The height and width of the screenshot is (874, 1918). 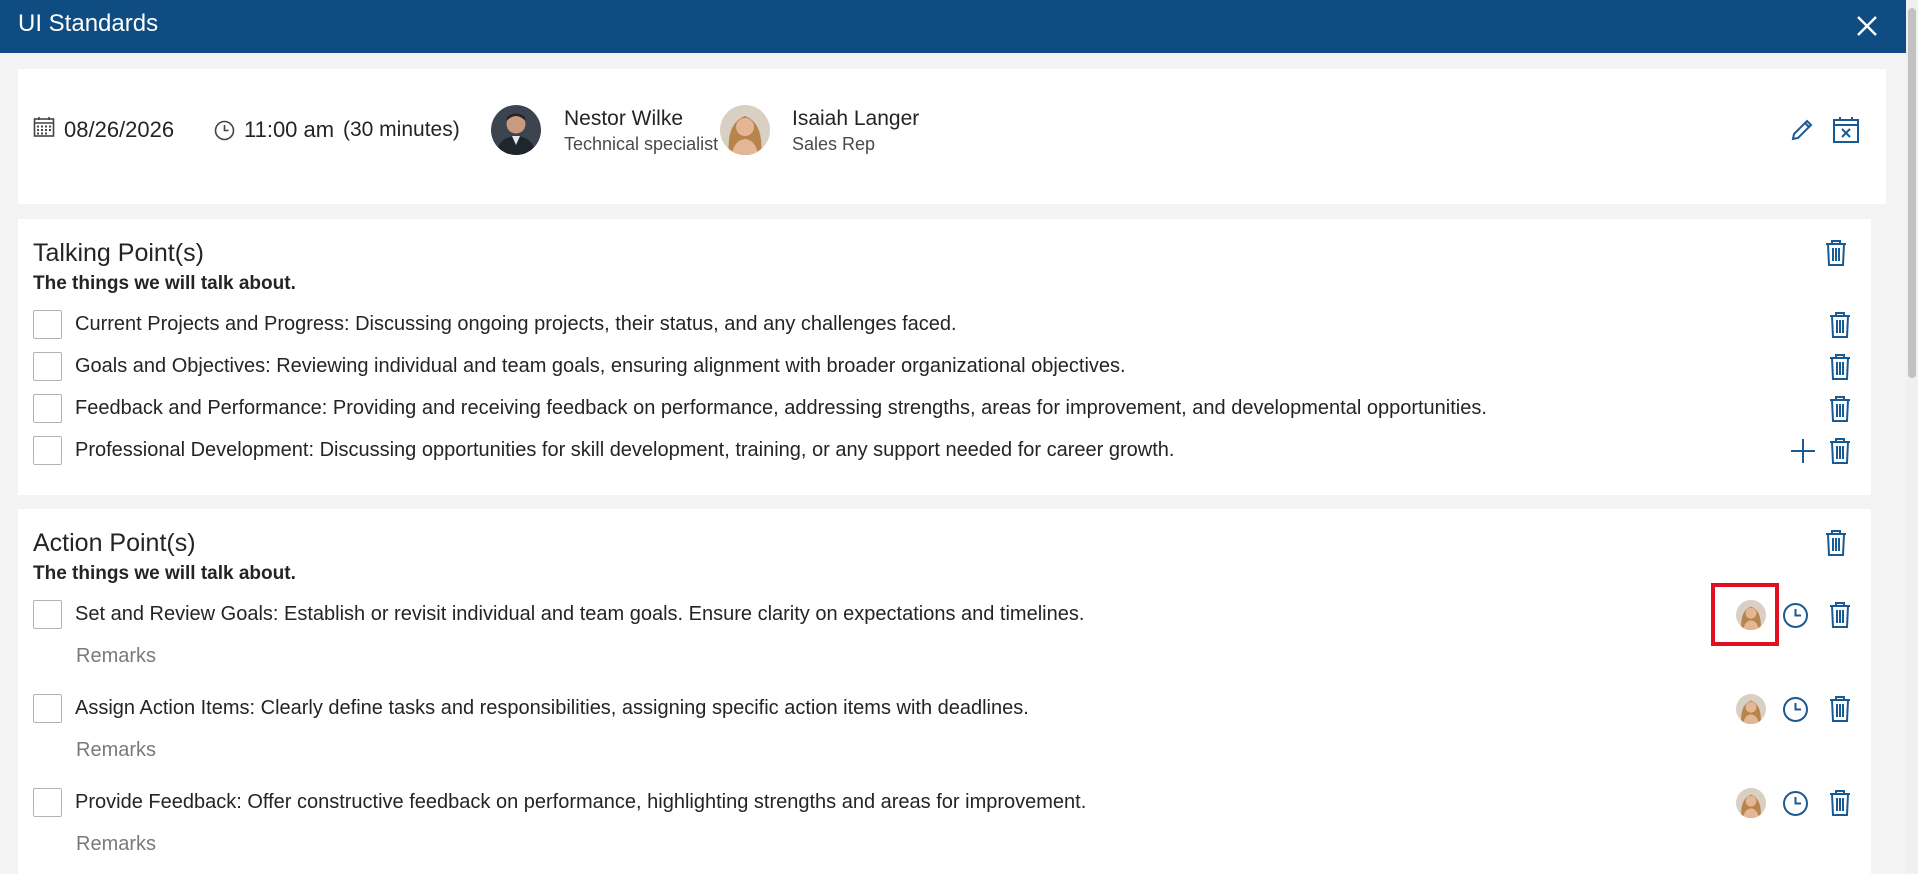 What do you see at coordinates (856, 118) in the screenshot?
I see `participant-name: Isaiah Langer` at bounding box center [856, 118].